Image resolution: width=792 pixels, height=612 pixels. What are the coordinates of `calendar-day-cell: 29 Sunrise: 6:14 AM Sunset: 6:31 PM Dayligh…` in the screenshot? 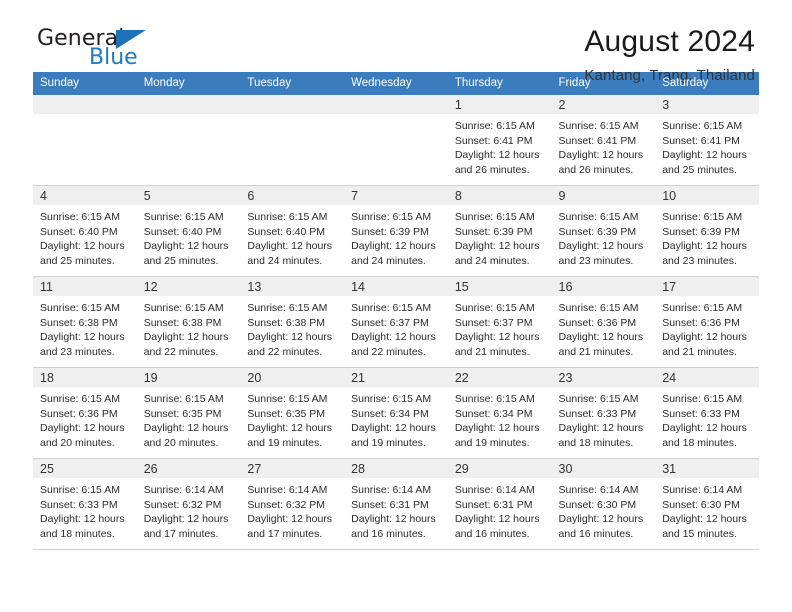 It's located at (499, 504).